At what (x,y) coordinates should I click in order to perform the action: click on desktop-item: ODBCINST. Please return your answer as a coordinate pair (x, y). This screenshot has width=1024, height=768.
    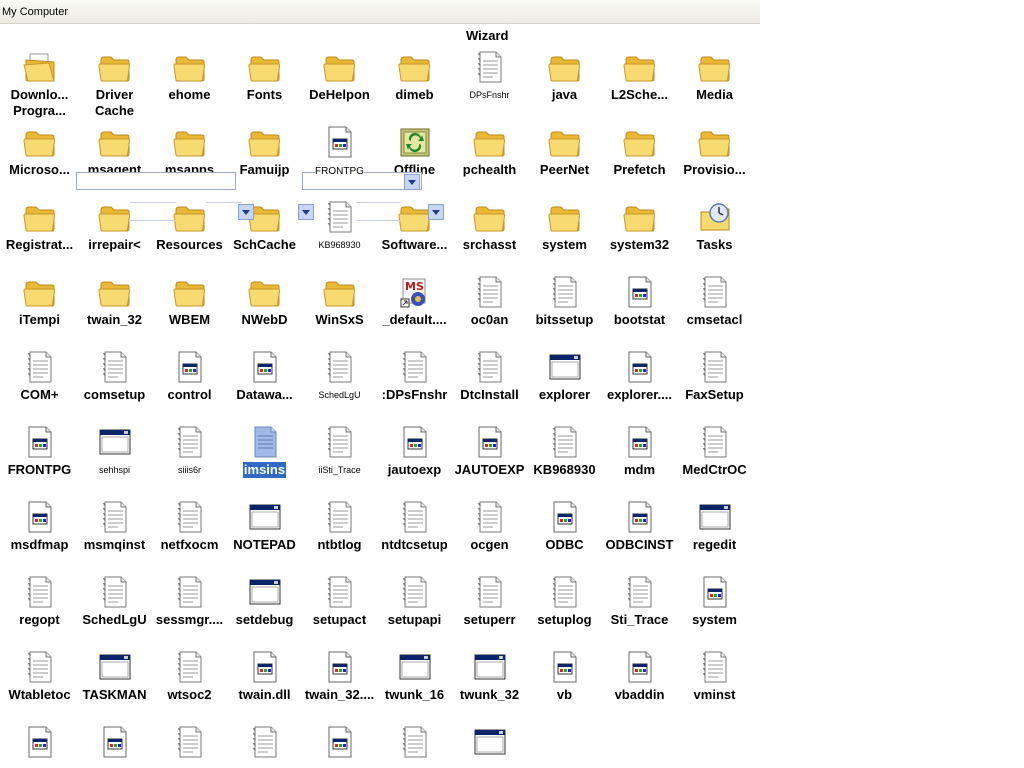
    Looking at the image, I should click on (639, 528).